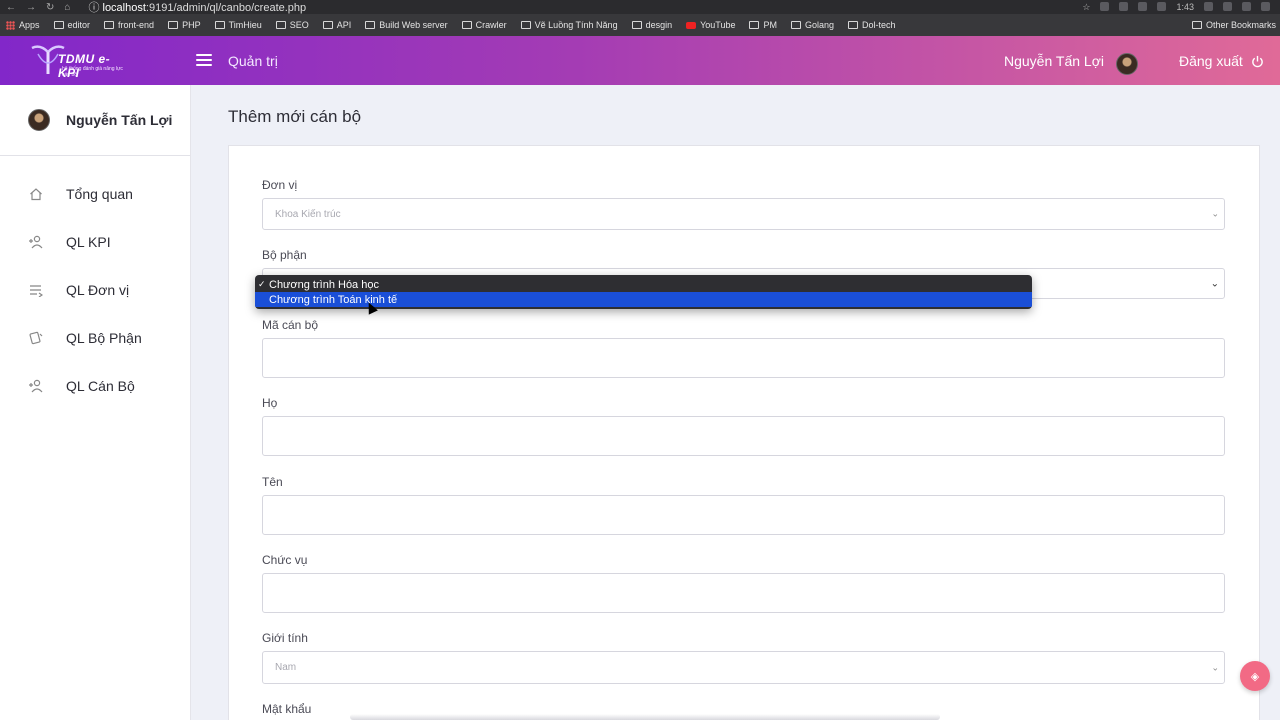 This screenshot has height=720, width=1280. I want to click on paint-bucket-icon: ◈, so click(1255, 676).